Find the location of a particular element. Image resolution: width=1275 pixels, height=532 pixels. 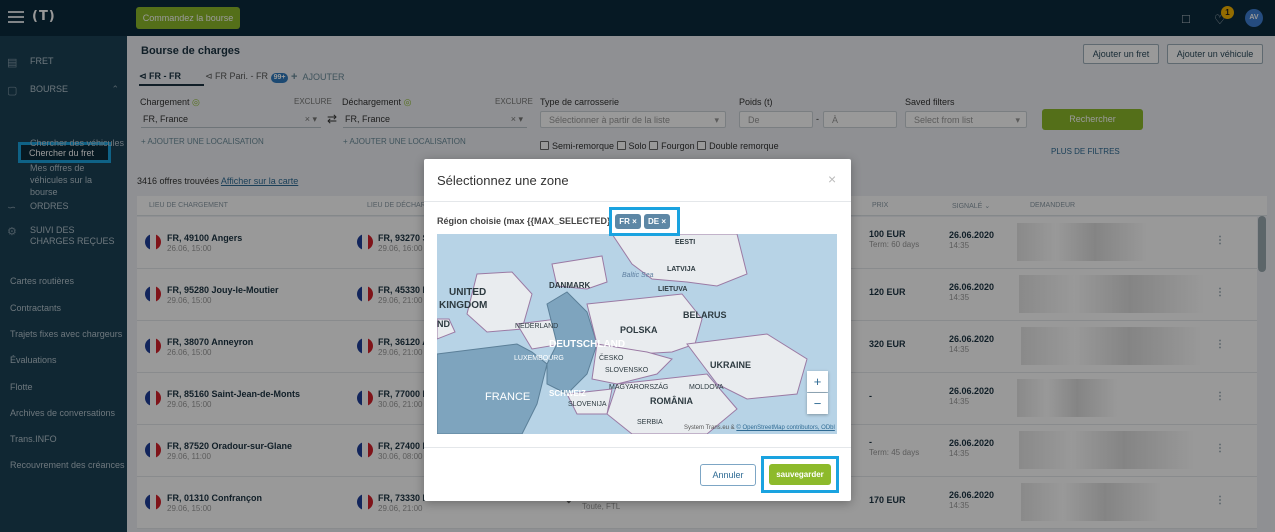

chip-label: DE is located at coordinates (653, 221).